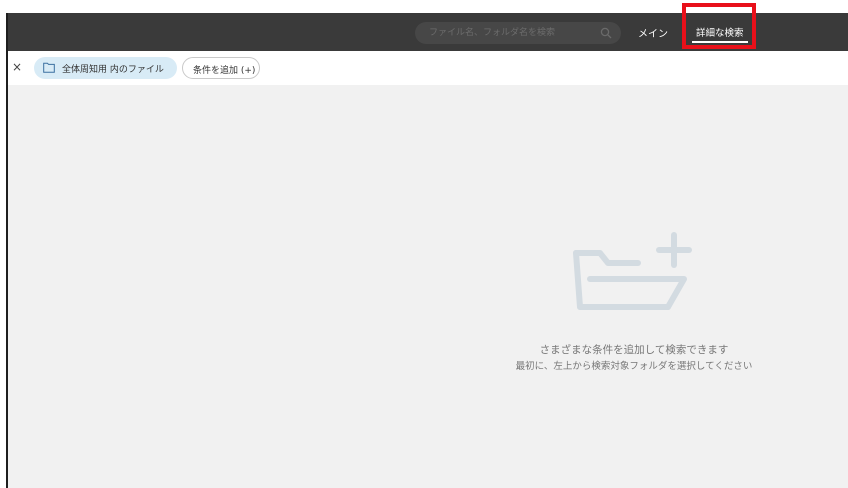  Describe the element at coordinates (606, 33) in the screenshot. I see `search-icon` at that location.